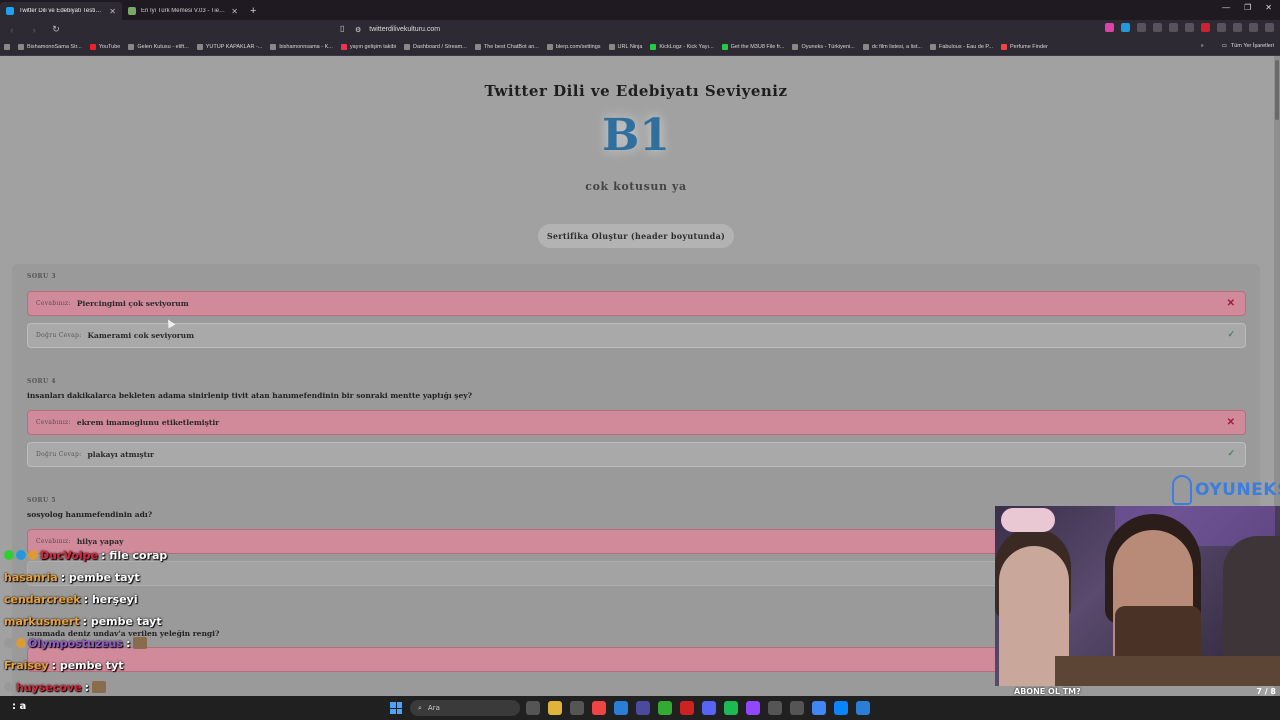  I want to click on chrome-icon, so click(819, 708).